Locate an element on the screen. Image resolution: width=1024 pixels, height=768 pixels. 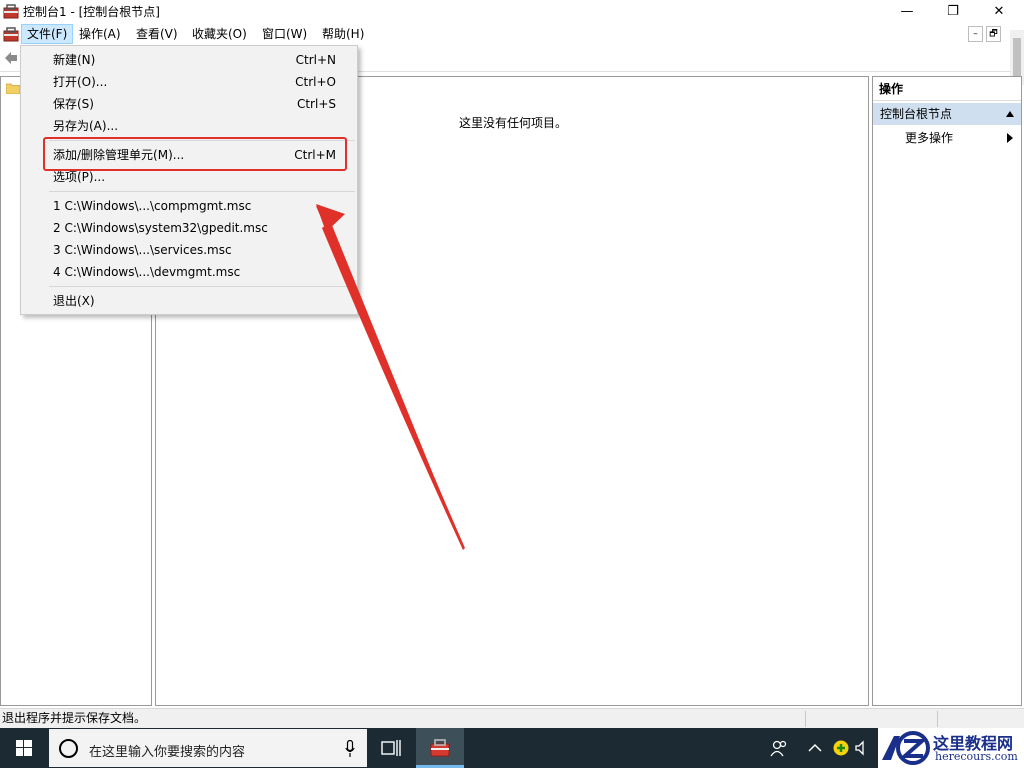
taskbar-search-box: 在这里输入你要搜索的内容 is located at coordinates (208, 748).